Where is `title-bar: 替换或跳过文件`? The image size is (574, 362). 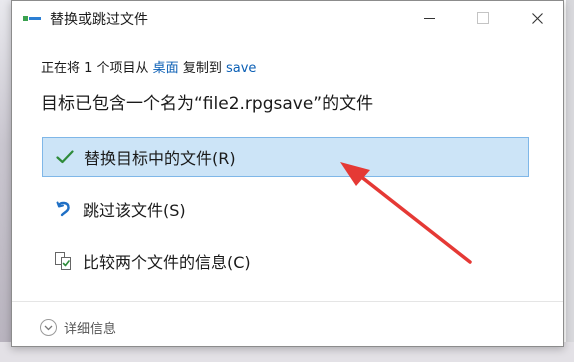
title-bar: 替换或跳过文件 is located at coordinates (287, 18).